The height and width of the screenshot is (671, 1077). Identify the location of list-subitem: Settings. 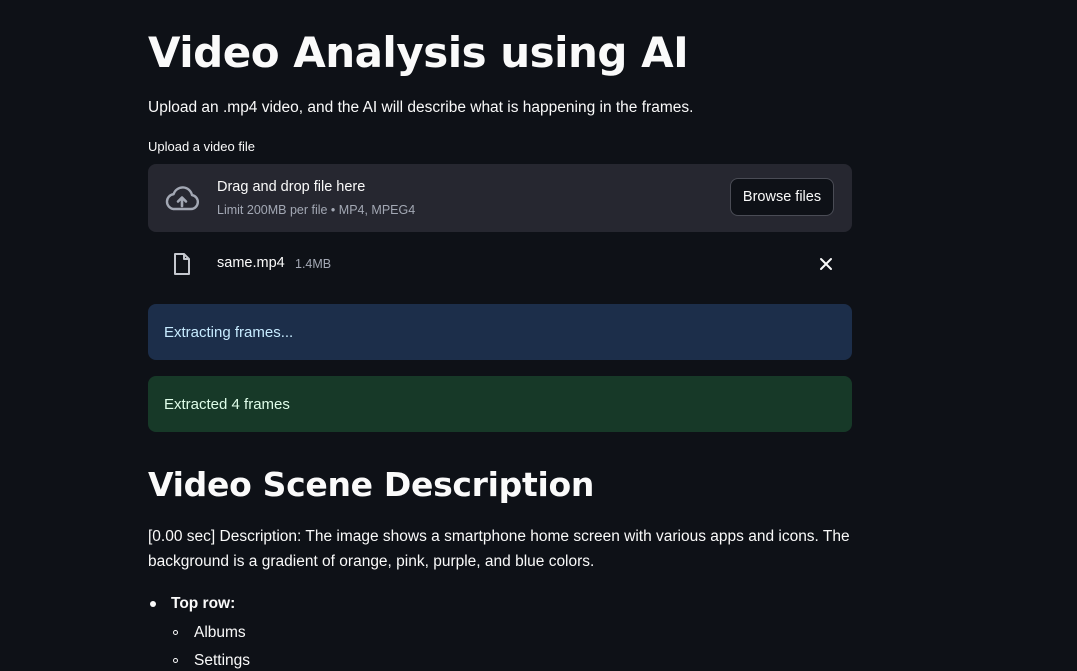
(222, 660).